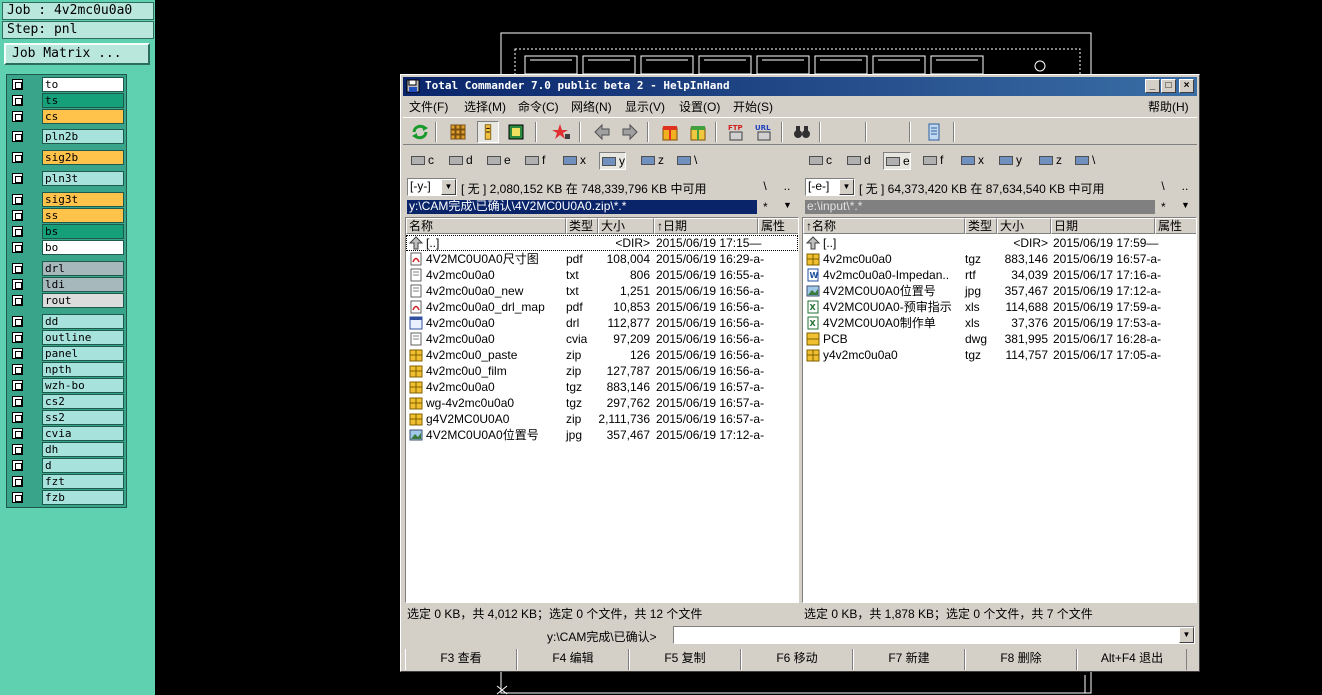 The width and height of the screenshot is (1322, 695). I want to click on fkey-button-7: F7 新建, so click(909, 659).